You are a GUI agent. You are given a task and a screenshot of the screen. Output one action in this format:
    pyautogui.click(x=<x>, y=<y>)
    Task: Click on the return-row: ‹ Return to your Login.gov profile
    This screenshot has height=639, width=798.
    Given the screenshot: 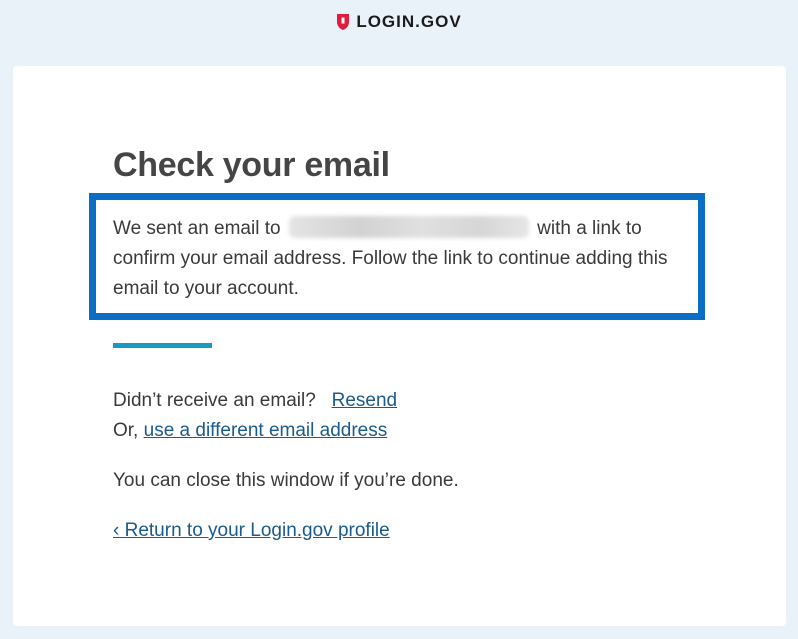 What is the action you would take?
    pyautogui.click(x=251, y=531)
    